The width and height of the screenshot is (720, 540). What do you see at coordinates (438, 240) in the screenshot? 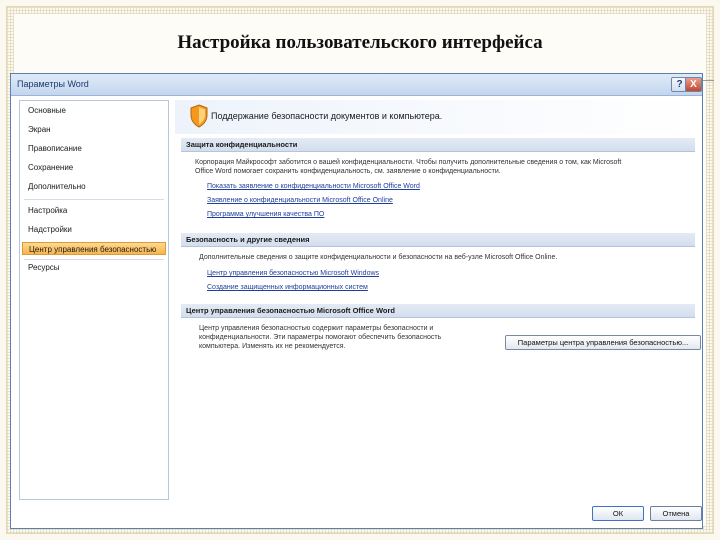
I see `security-section-heading: Безопасность и другие сведения` at bounding box center [438, 240].